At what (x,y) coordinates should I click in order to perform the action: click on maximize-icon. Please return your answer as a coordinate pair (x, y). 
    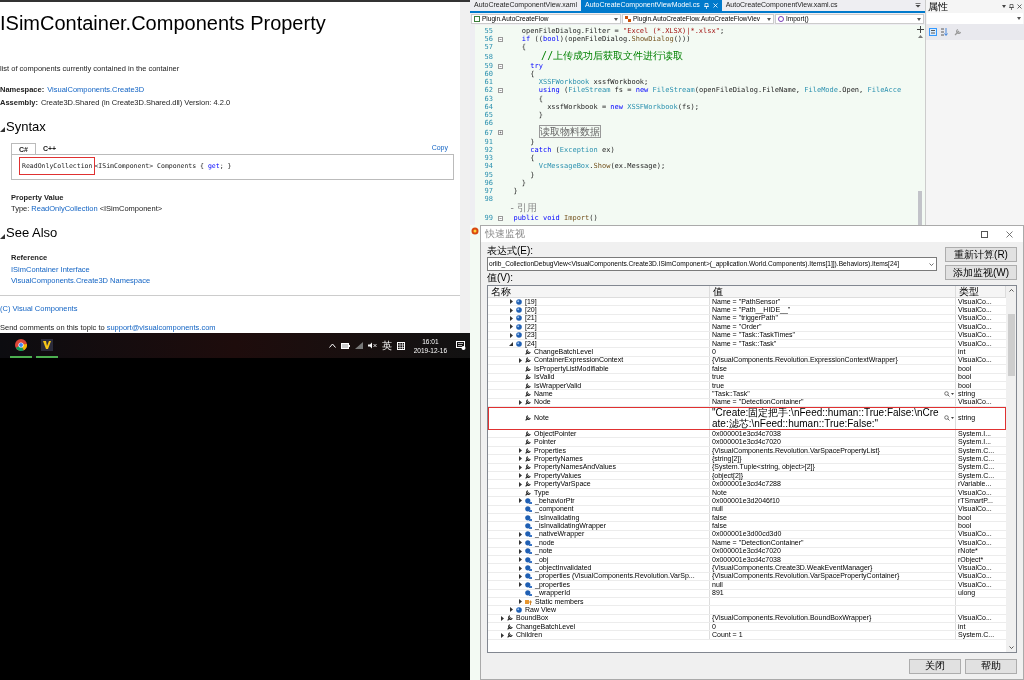
    Looking at the image, I should click on (984, 234).